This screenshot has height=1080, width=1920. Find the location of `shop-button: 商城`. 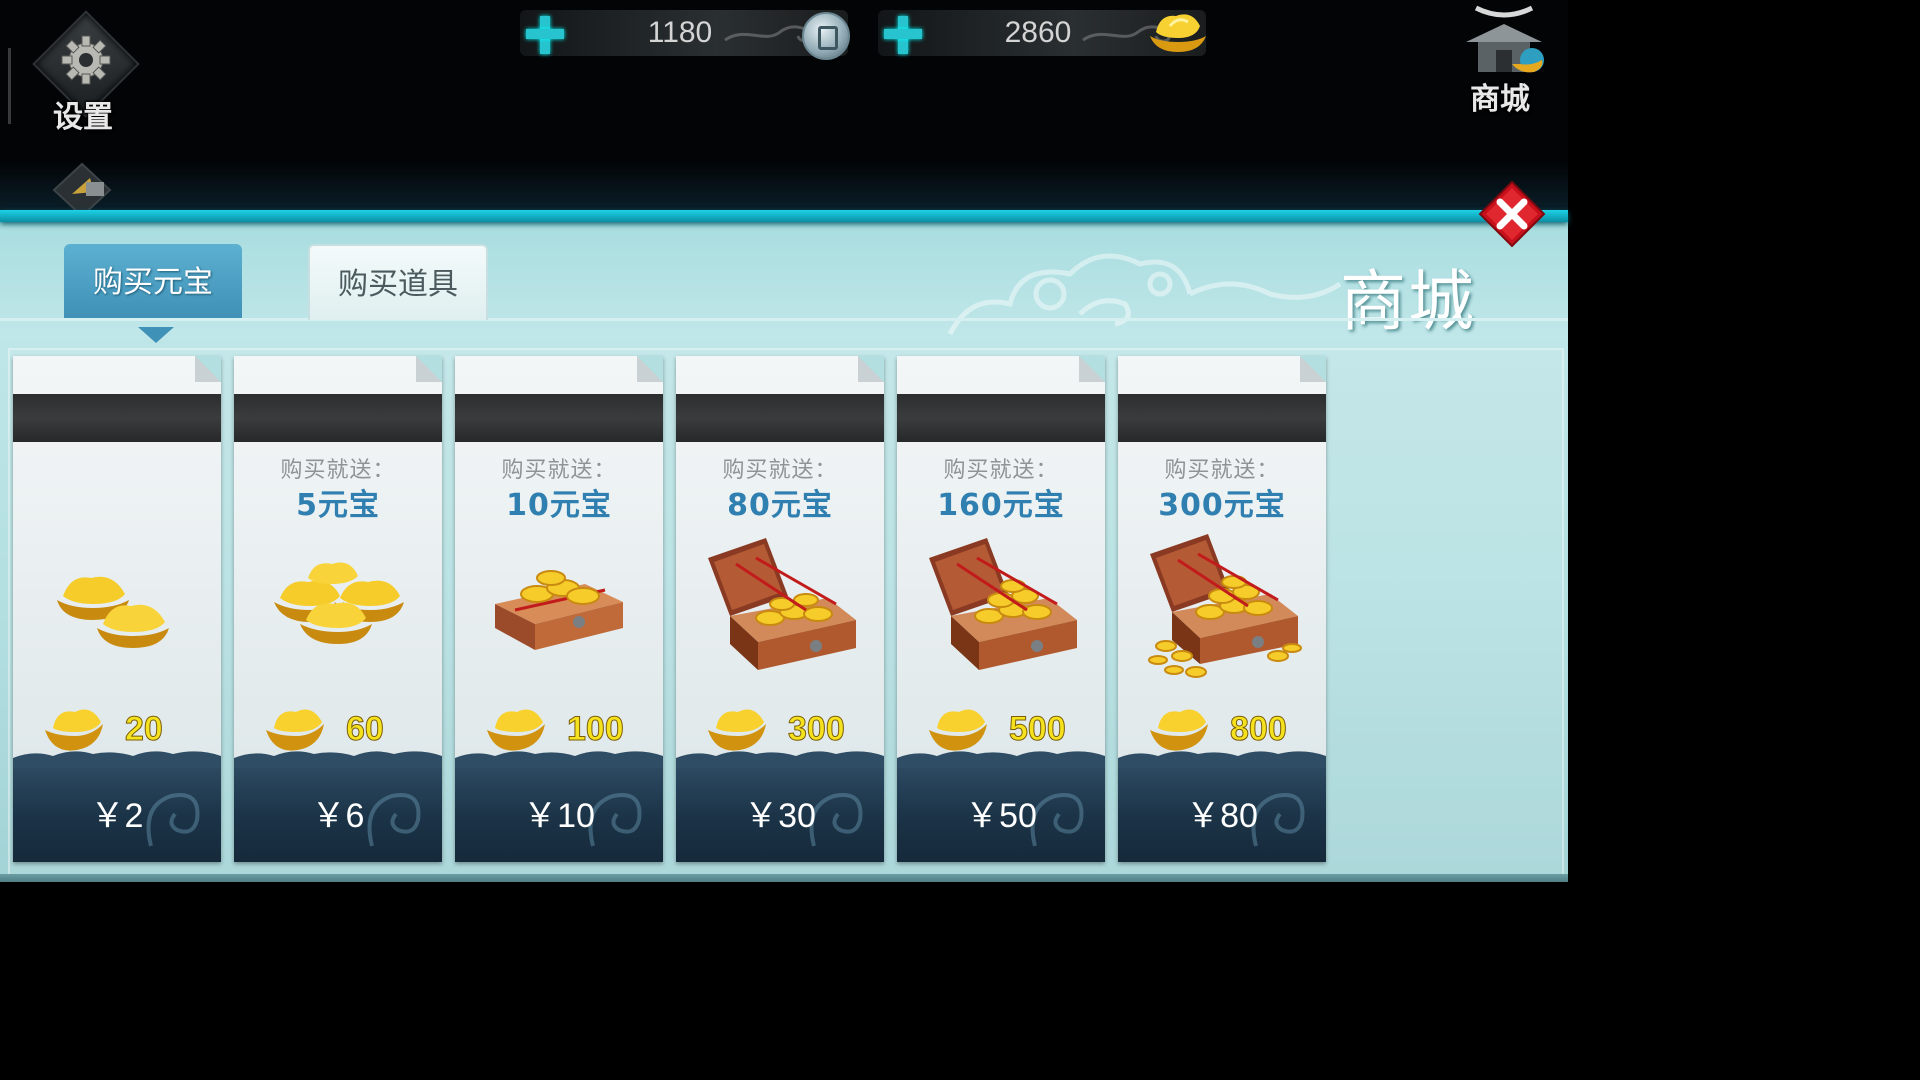

shop-button: 商城 is located at coordinates (1507, 61).